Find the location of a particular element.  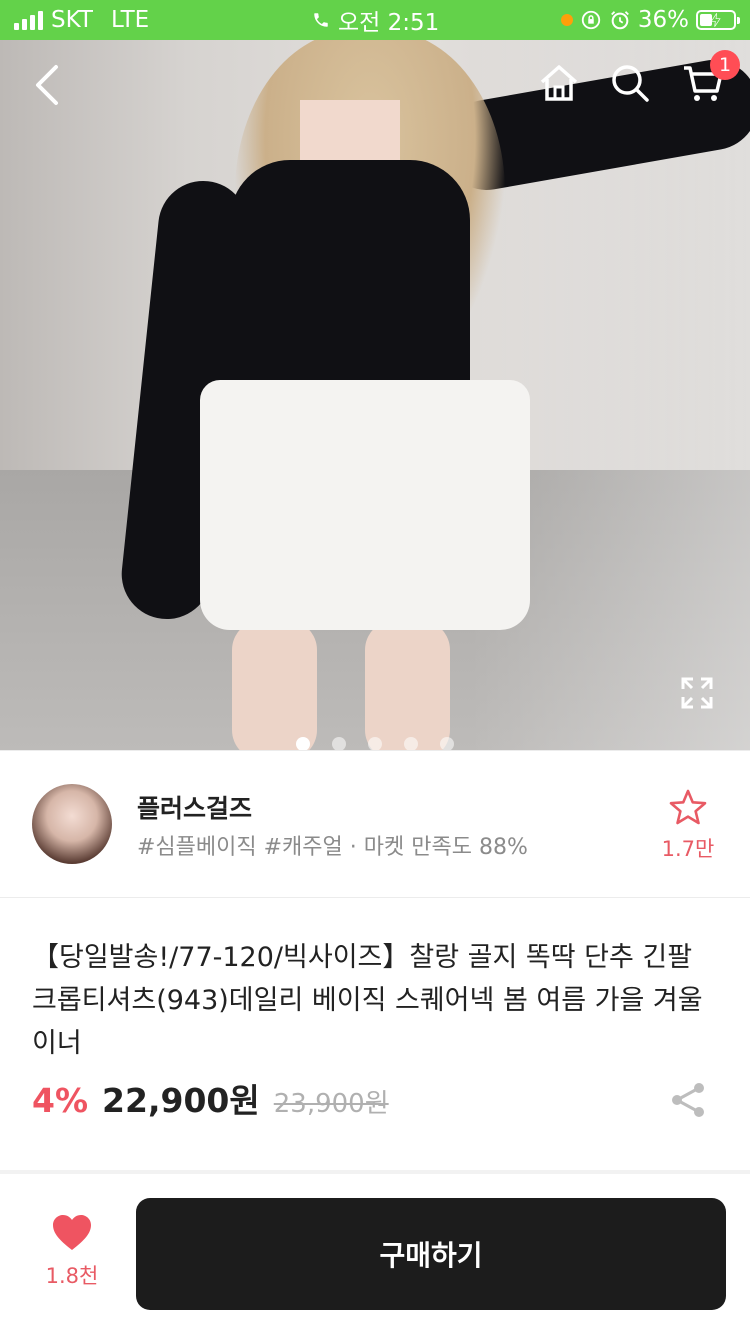

favorite-store-button: 1.7만 is located at coordinates (688, 829).